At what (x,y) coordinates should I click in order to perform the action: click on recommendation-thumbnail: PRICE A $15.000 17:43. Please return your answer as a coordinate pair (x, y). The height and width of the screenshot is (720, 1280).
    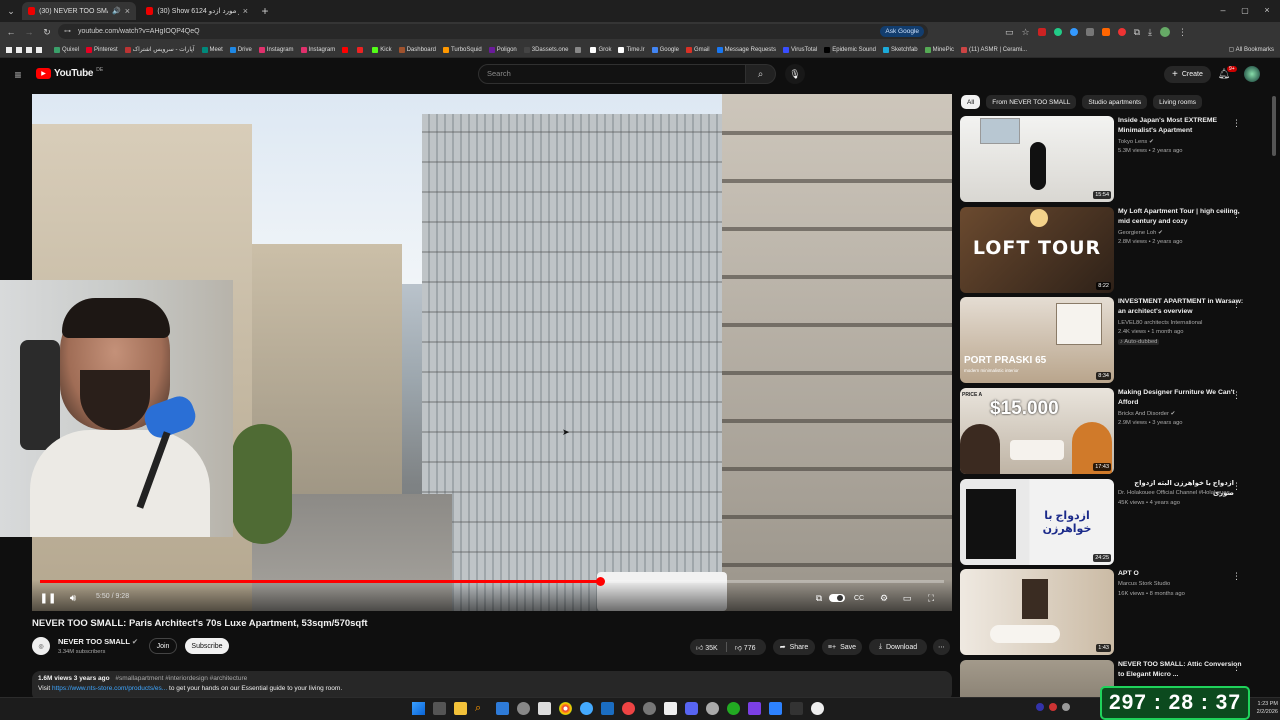
    Looking at the image, I should click on (1037, 431).